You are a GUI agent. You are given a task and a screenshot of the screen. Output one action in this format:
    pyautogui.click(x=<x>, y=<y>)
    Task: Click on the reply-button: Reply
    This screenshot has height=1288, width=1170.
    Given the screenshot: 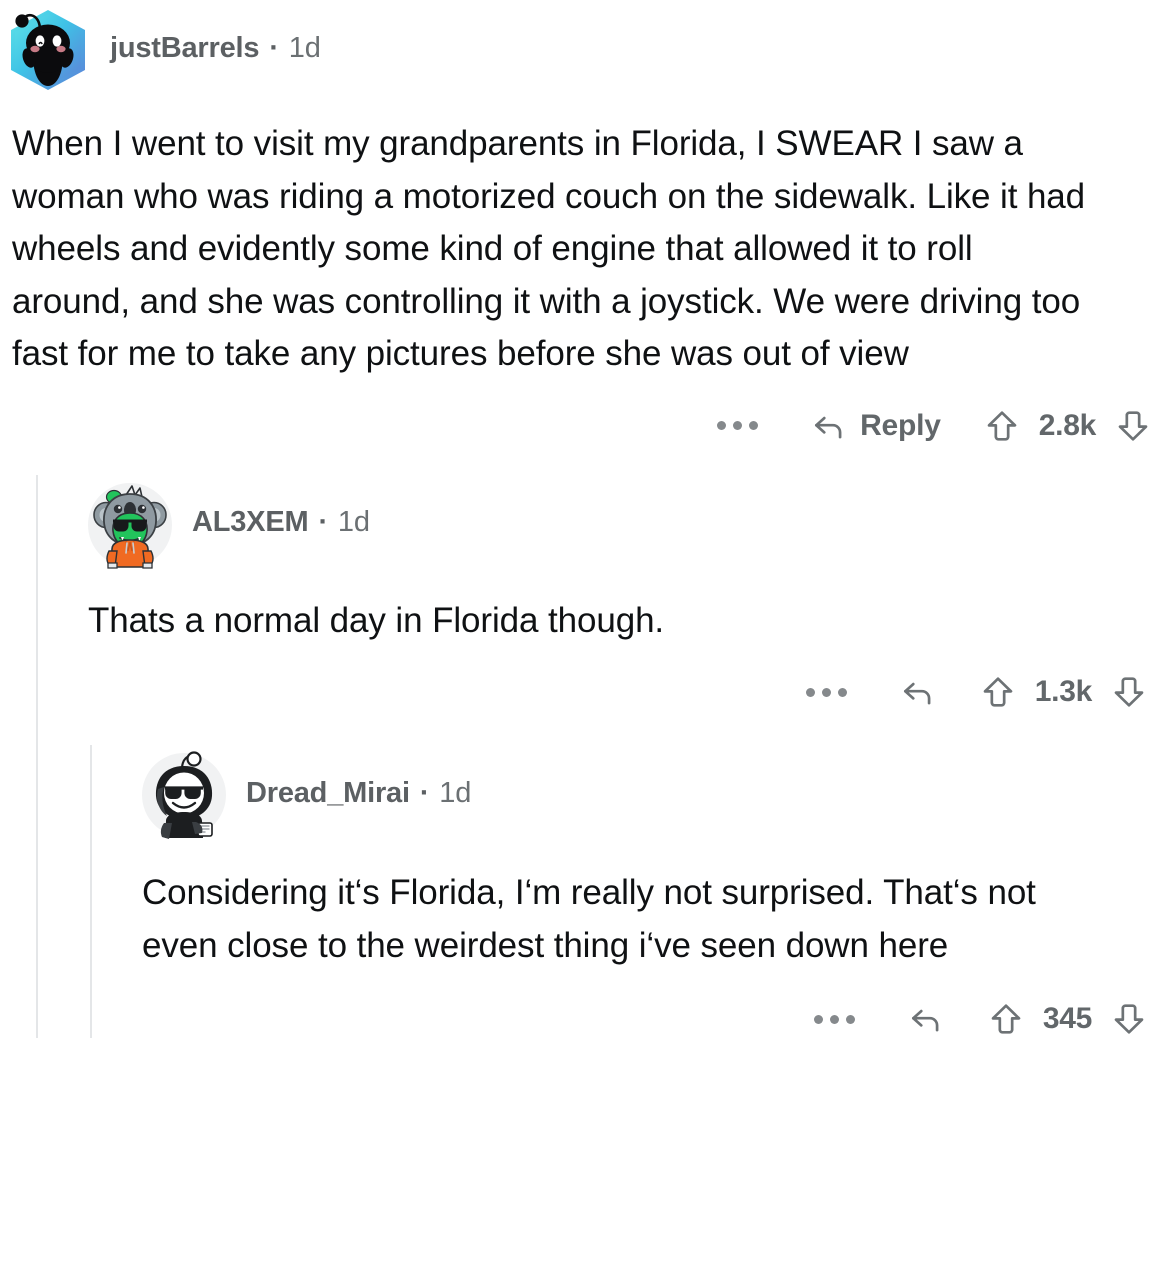 What is the action you would take?
    pyautogui.click(x=875, y=426)
    